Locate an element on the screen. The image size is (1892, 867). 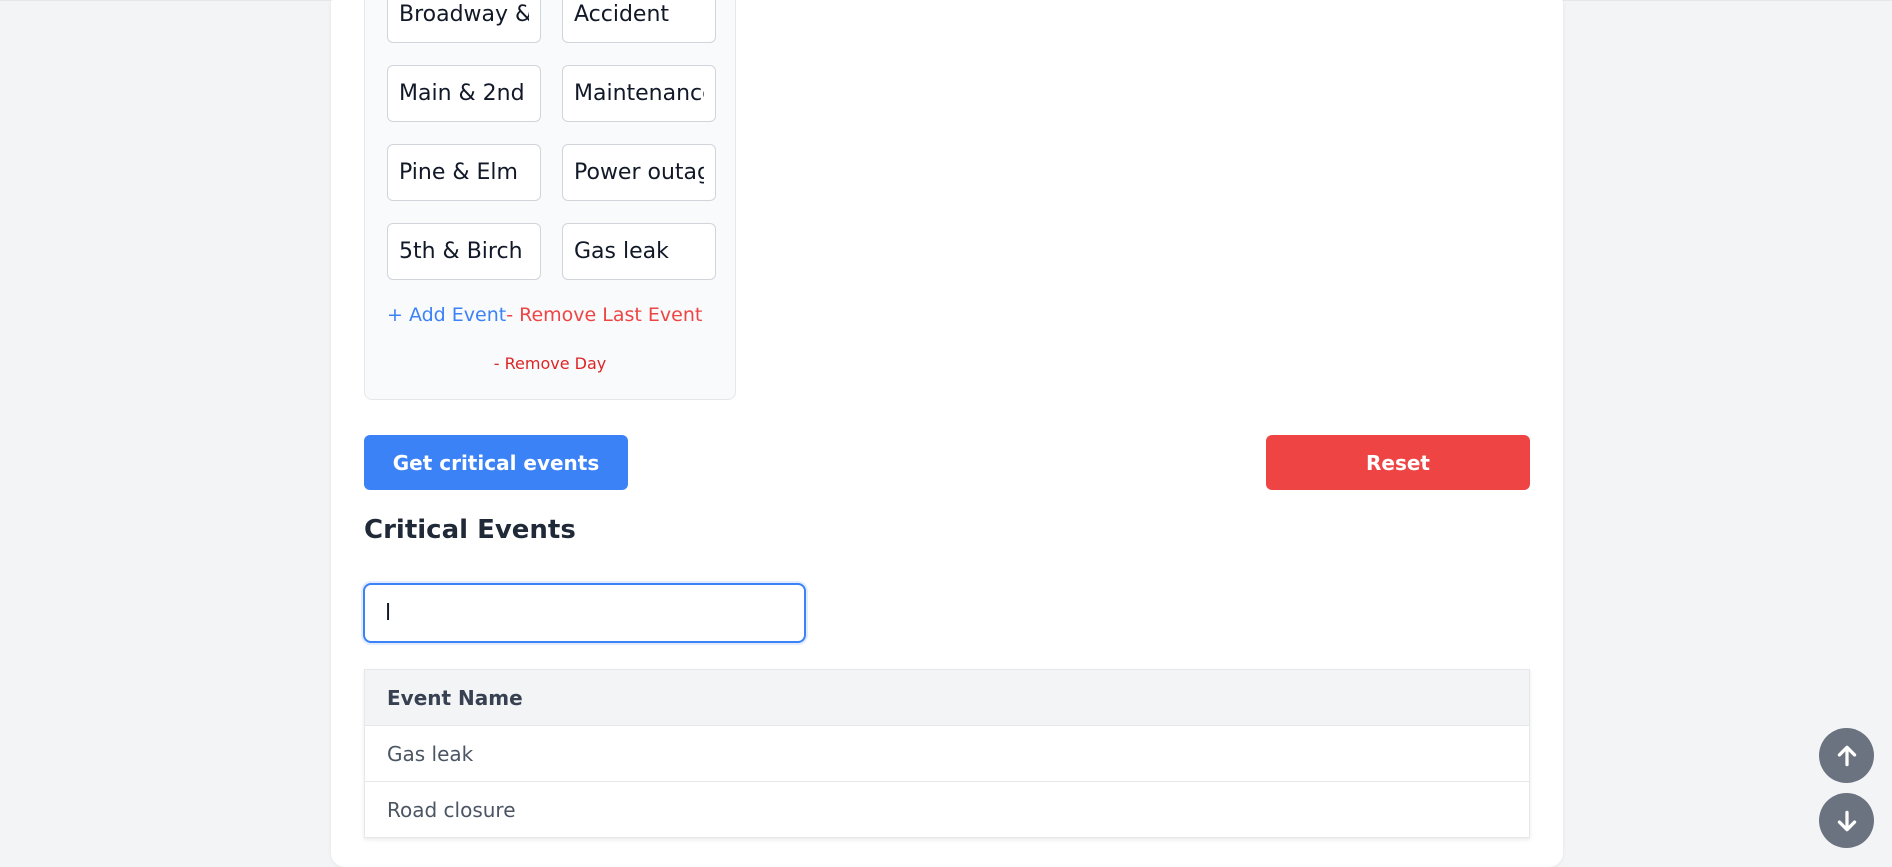
remove-day-button: - Remove Day is located at coordinates (550, 363).